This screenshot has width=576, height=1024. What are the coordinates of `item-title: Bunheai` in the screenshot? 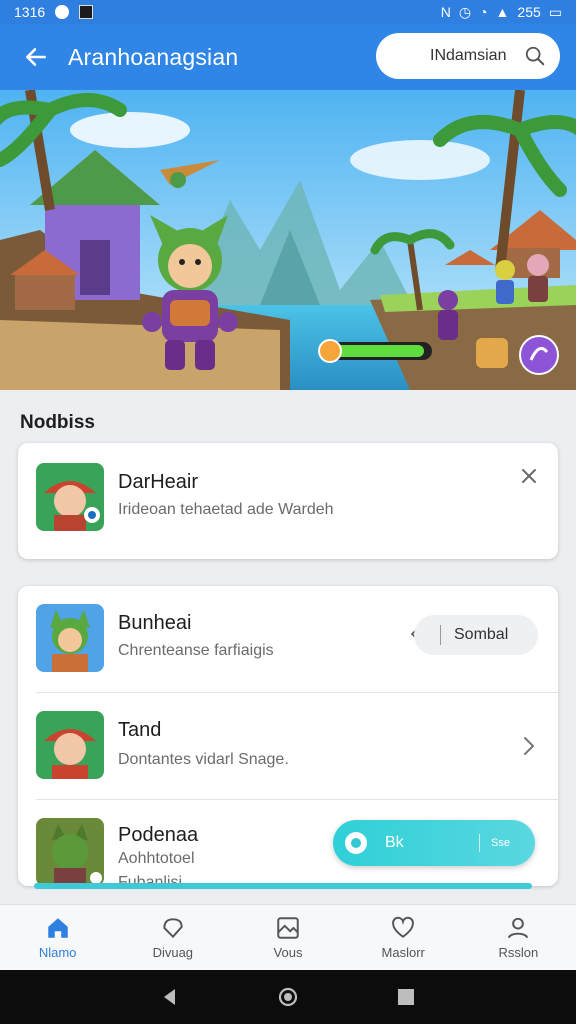 It's located at (155, 623).